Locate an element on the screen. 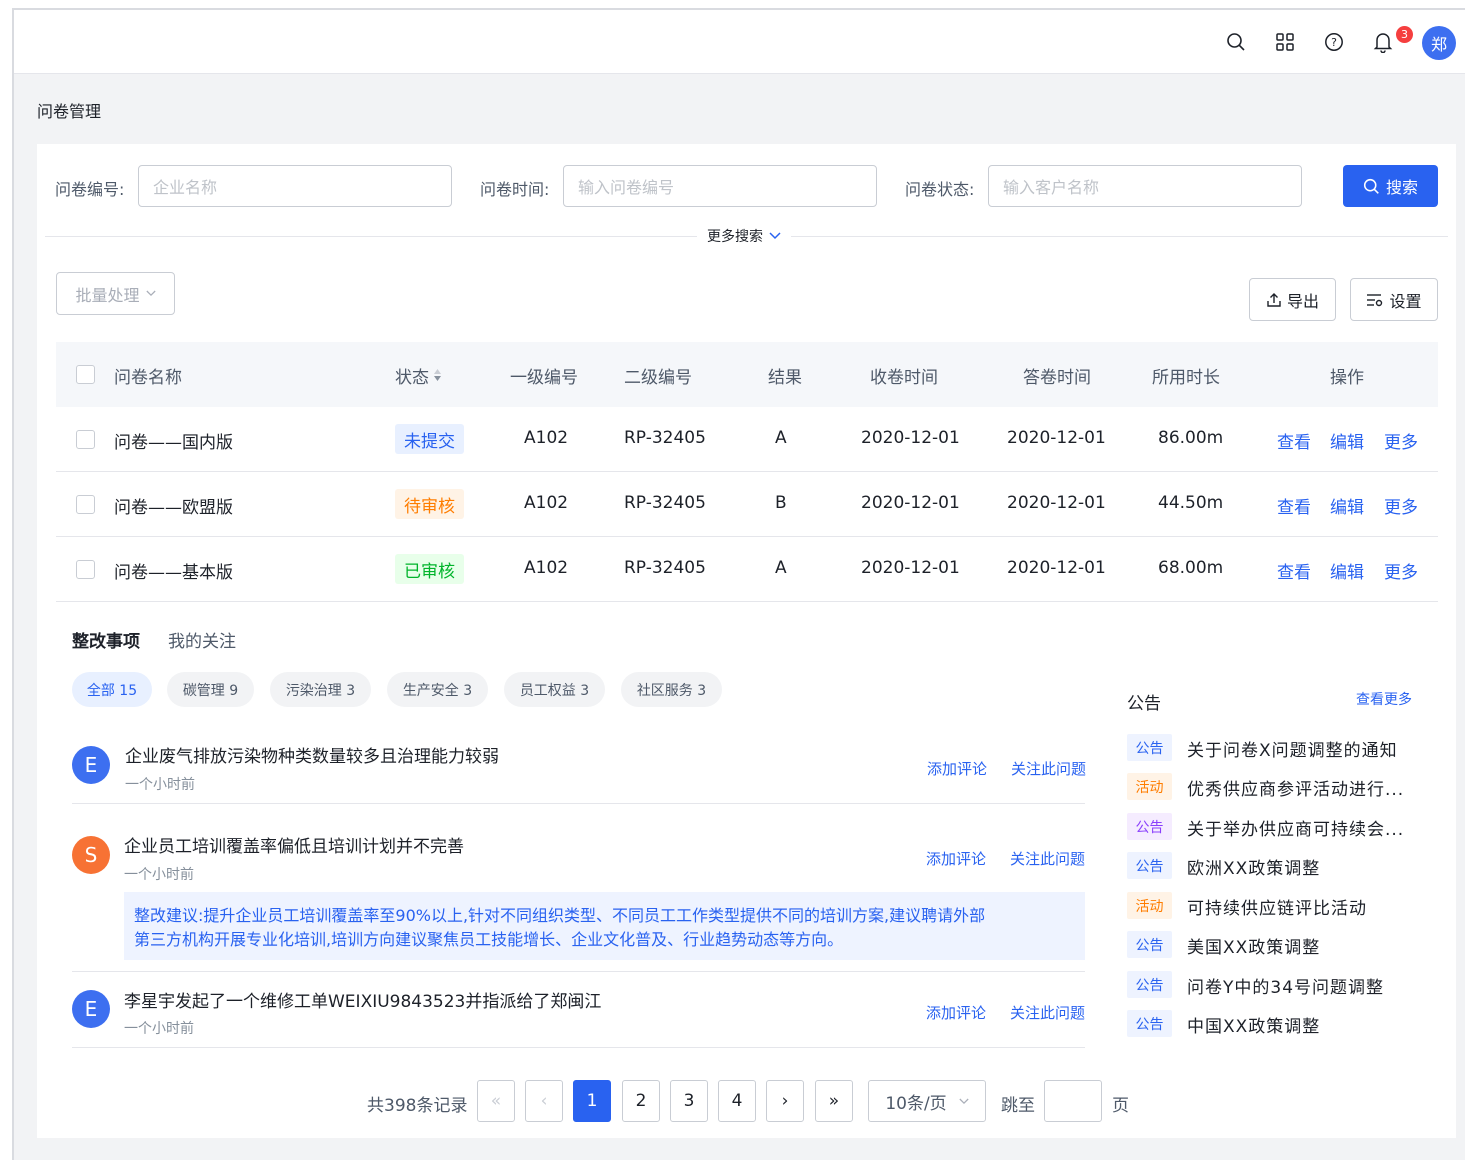 The height and width of the screenshot is (1160, 1465). chip-pollution: 污染治理 3 is located at coordinates (320, 689).